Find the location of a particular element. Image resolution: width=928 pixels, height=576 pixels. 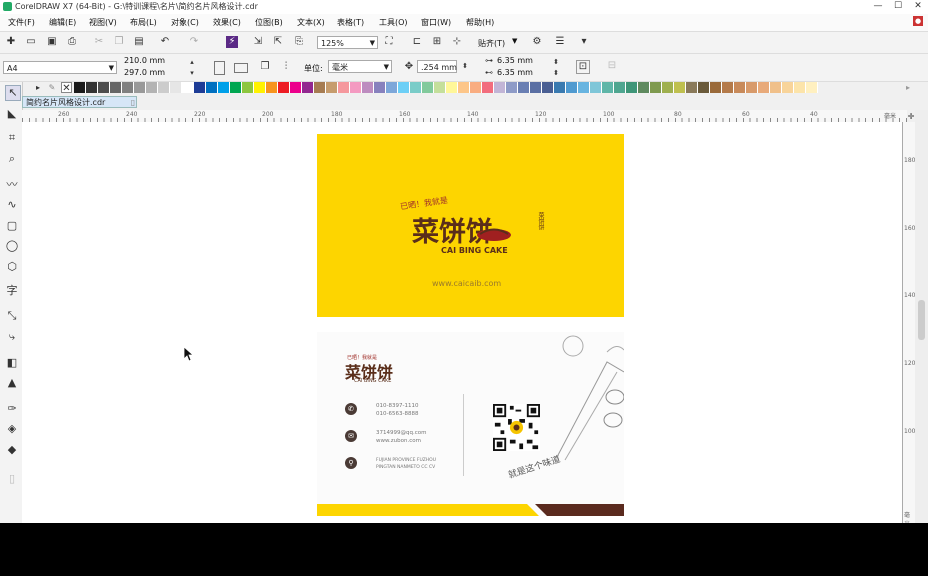

redo-icon: ↷ is located at coordinates (194, 42).